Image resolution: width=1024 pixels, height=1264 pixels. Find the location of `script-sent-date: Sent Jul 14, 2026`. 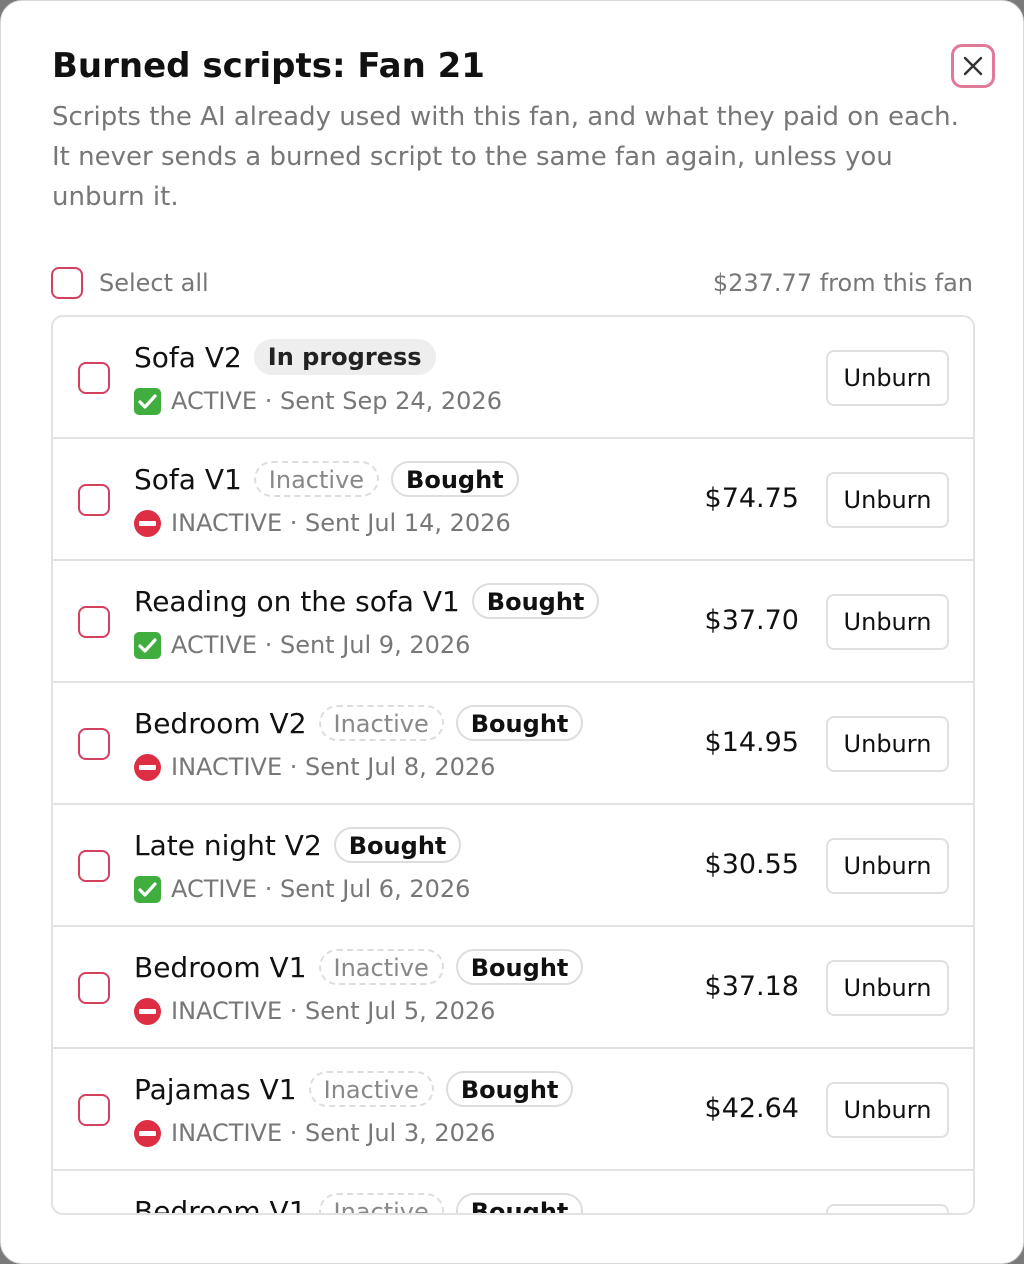

script-sent-date: Sent Jul 14, 2026 is located at coordinates (408, 523).